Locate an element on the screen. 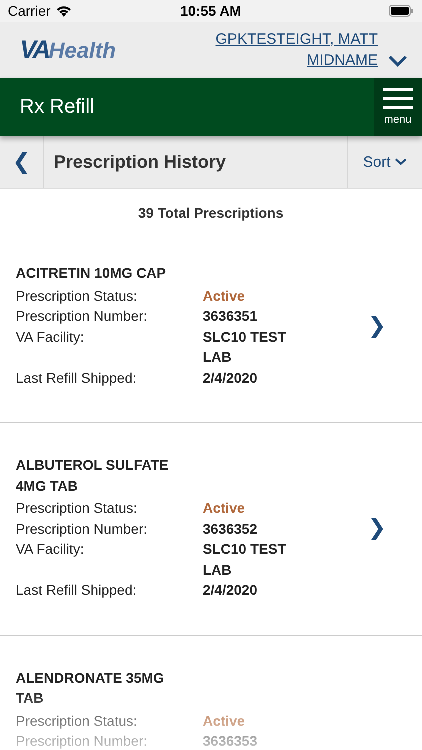 Image resolution: width=422 pixels, height=750 pixels. page-title: Rx Refill is located at coordinates (56, 107).